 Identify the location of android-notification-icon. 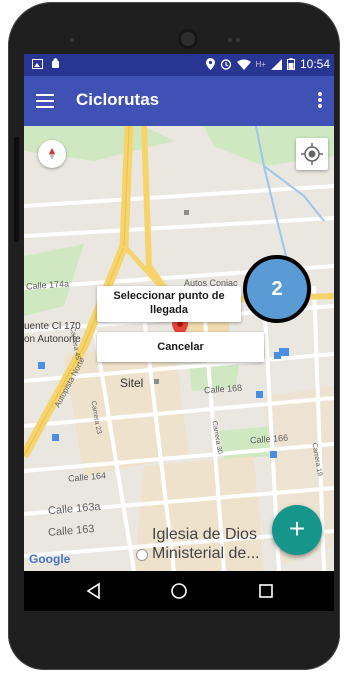
(55, 63).